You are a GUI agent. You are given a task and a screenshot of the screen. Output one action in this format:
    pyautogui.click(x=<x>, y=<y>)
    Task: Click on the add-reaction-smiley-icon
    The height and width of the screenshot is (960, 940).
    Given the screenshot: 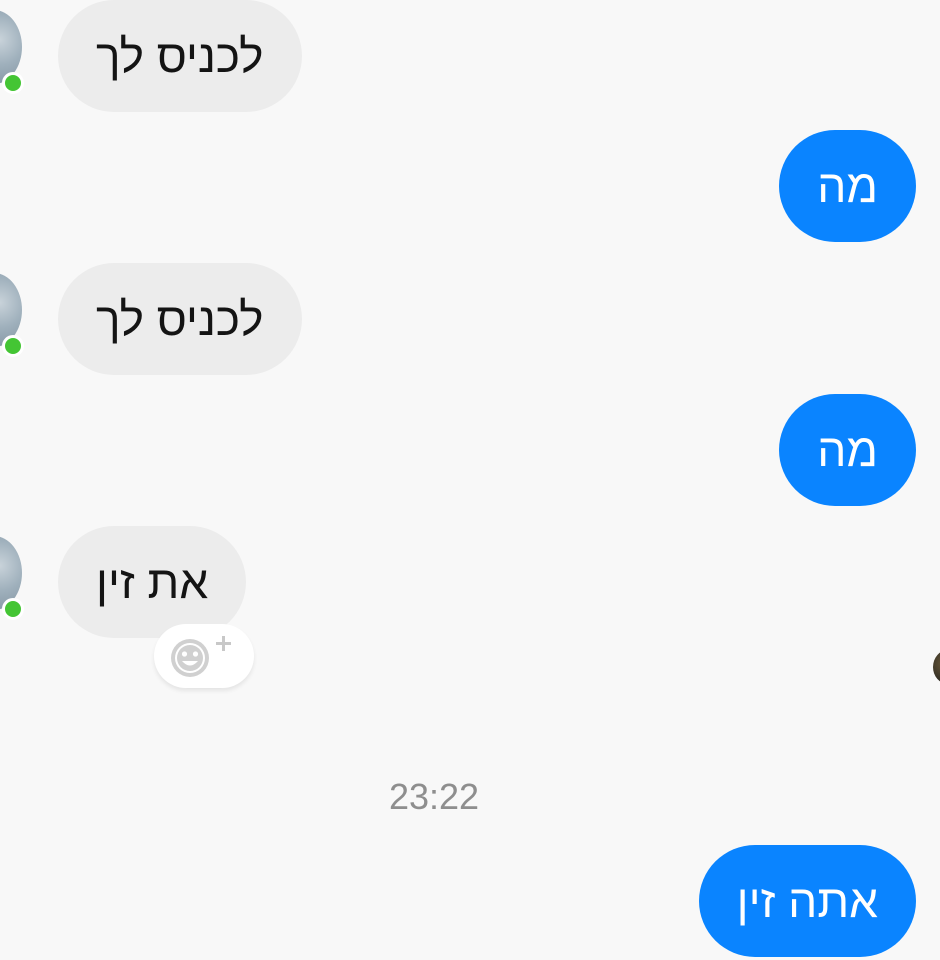 What is the action you would take?
    pyautogui.click(x=201, y=656)
    